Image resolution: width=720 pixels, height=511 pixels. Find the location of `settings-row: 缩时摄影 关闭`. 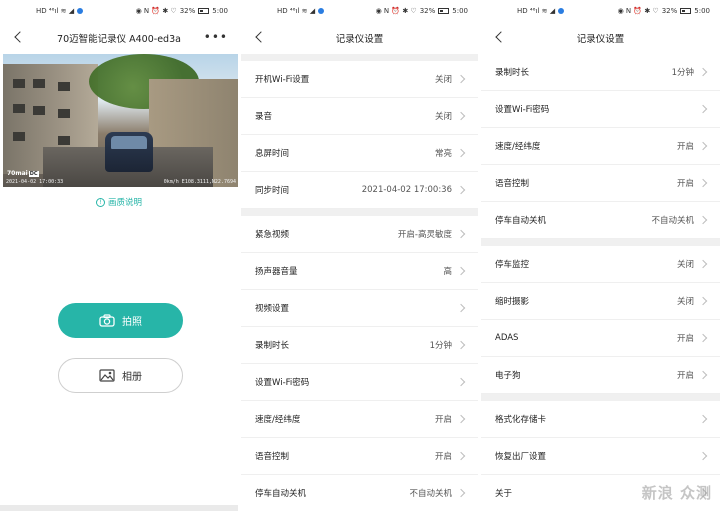

settings-row: 缩时摄影 关闭 is located at coordinates (600, 301).